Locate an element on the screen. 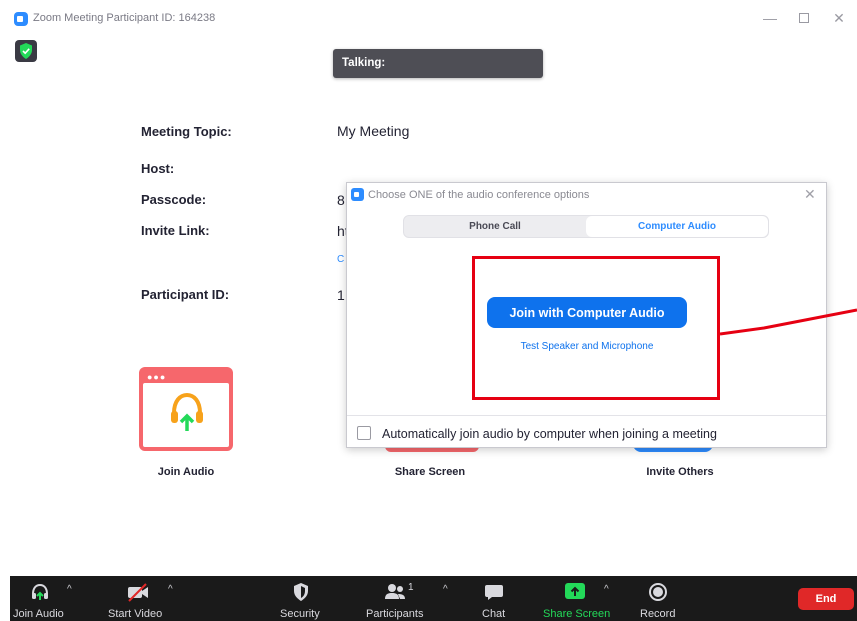  video-off-icon is located at coordinates (138, 592).